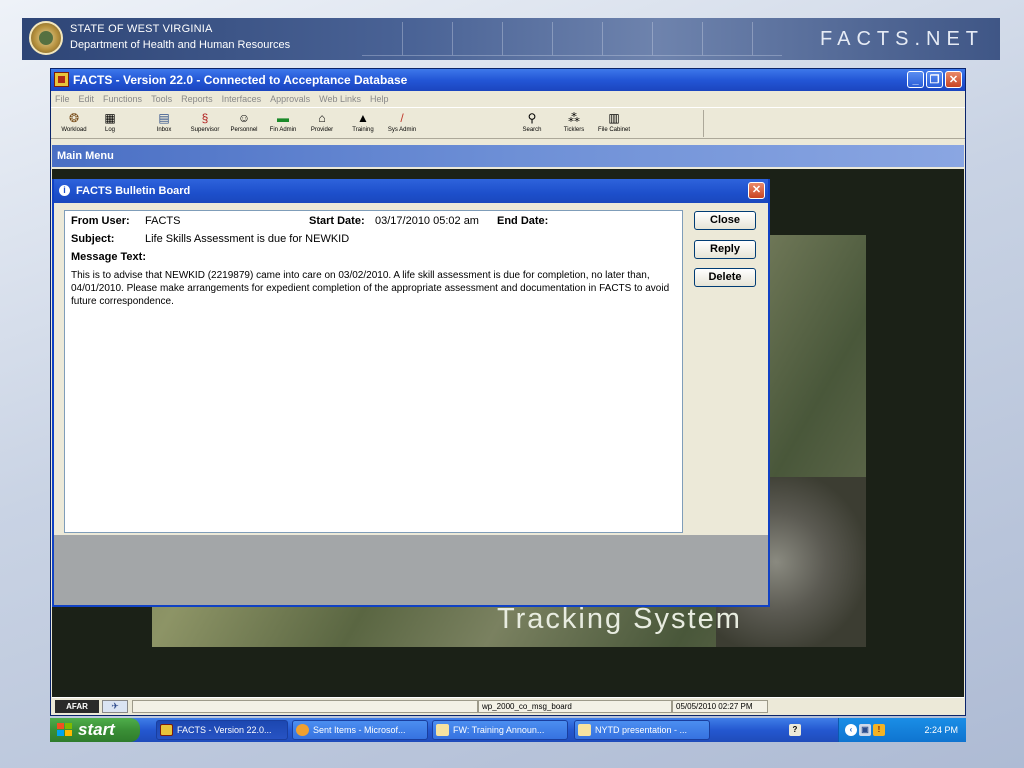  Describe the element at coordinates (363, 118) in the screenshot. I see `training-icon: ▲` at that location.